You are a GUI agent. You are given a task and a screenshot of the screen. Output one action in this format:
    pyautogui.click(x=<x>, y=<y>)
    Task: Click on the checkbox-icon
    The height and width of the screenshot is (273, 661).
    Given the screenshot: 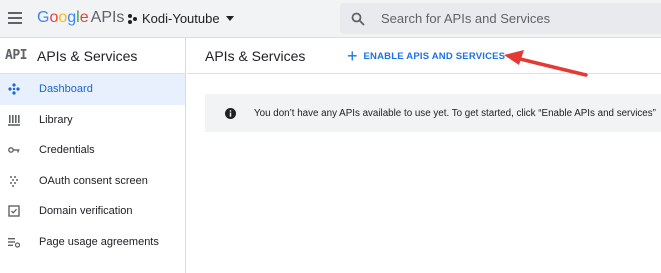 What is the action you would take?
    pyautogui.click(x=14, y=211)
    